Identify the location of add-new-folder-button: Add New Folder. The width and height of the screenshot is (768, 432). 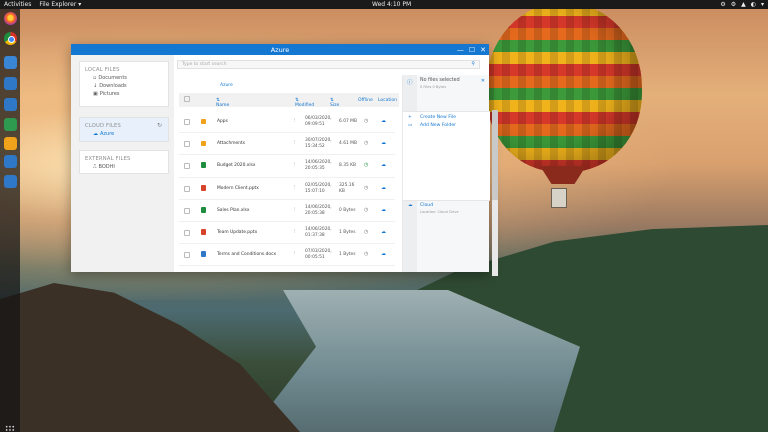
(438, 125).